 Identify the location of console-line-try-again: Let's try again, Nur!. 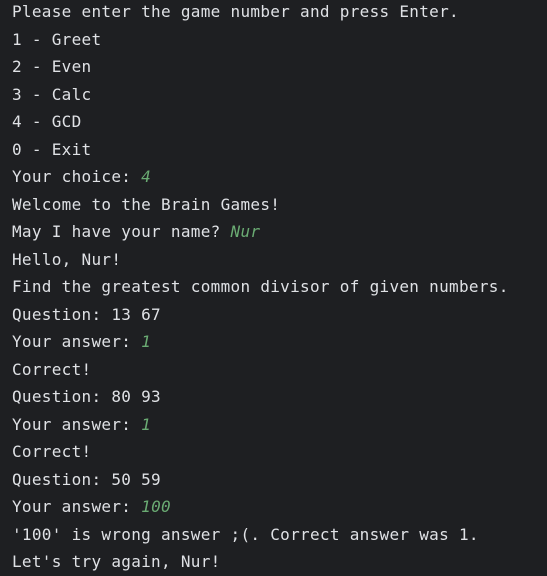
(279, 562).